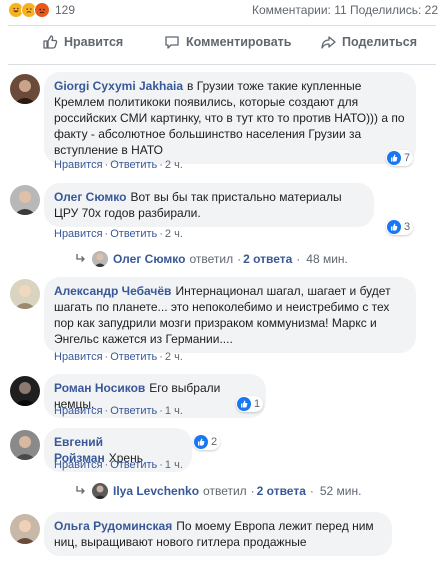 This screenshot has height=563, width=444. What do you see at coordinates (222, 11) in the screenshot?
I see `post-stats-bar: 129 Комментарии: 11 Поделились: 22` at bounding box center [222, 11].